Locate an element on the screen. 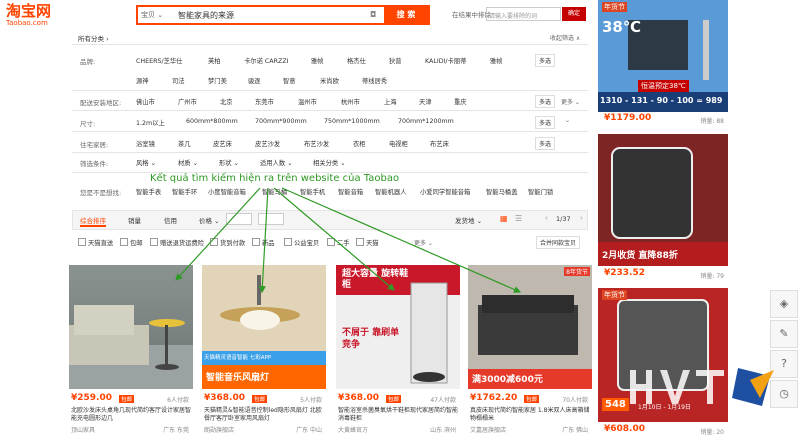 The image size is (800, 442). shop-name: 大黄蜂官方 is located at coordinates (353, 429).